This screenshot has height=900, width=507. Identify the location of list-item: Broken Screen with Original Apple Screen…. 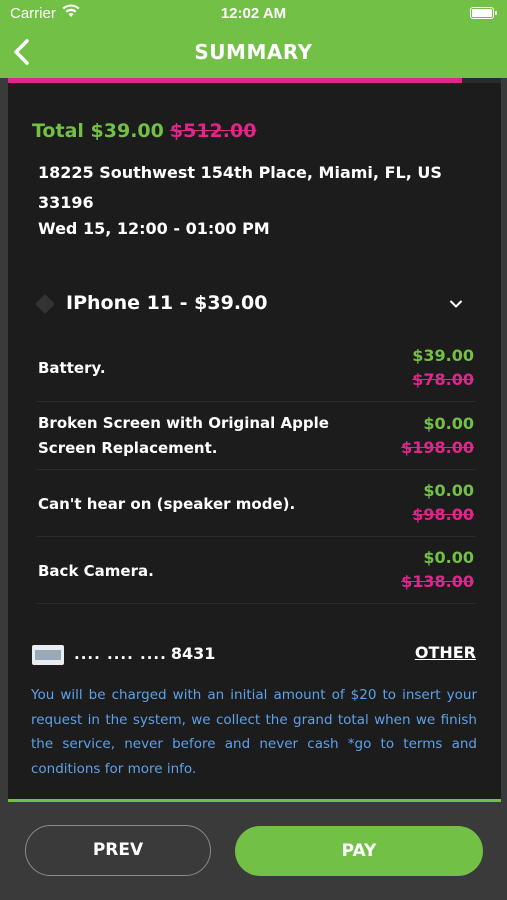
(256, 436).